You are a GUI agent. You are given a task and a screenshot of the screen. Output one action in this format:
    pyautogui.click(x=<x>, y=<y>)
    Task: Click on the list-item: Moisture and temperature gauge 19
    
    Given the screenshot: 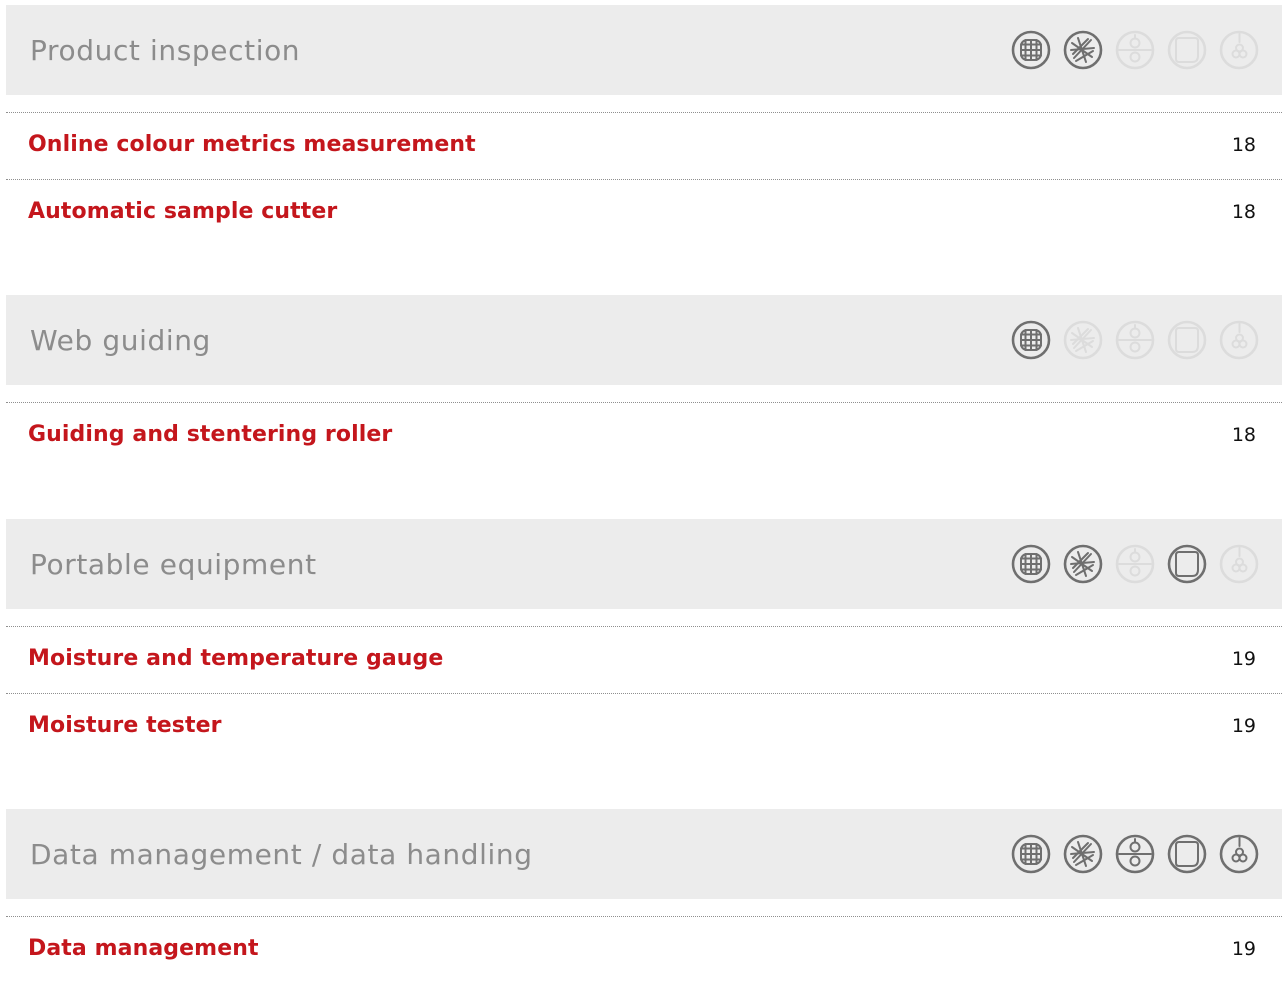 What is the action you would take?
    pyautogui.click(x=644, y=660)
    